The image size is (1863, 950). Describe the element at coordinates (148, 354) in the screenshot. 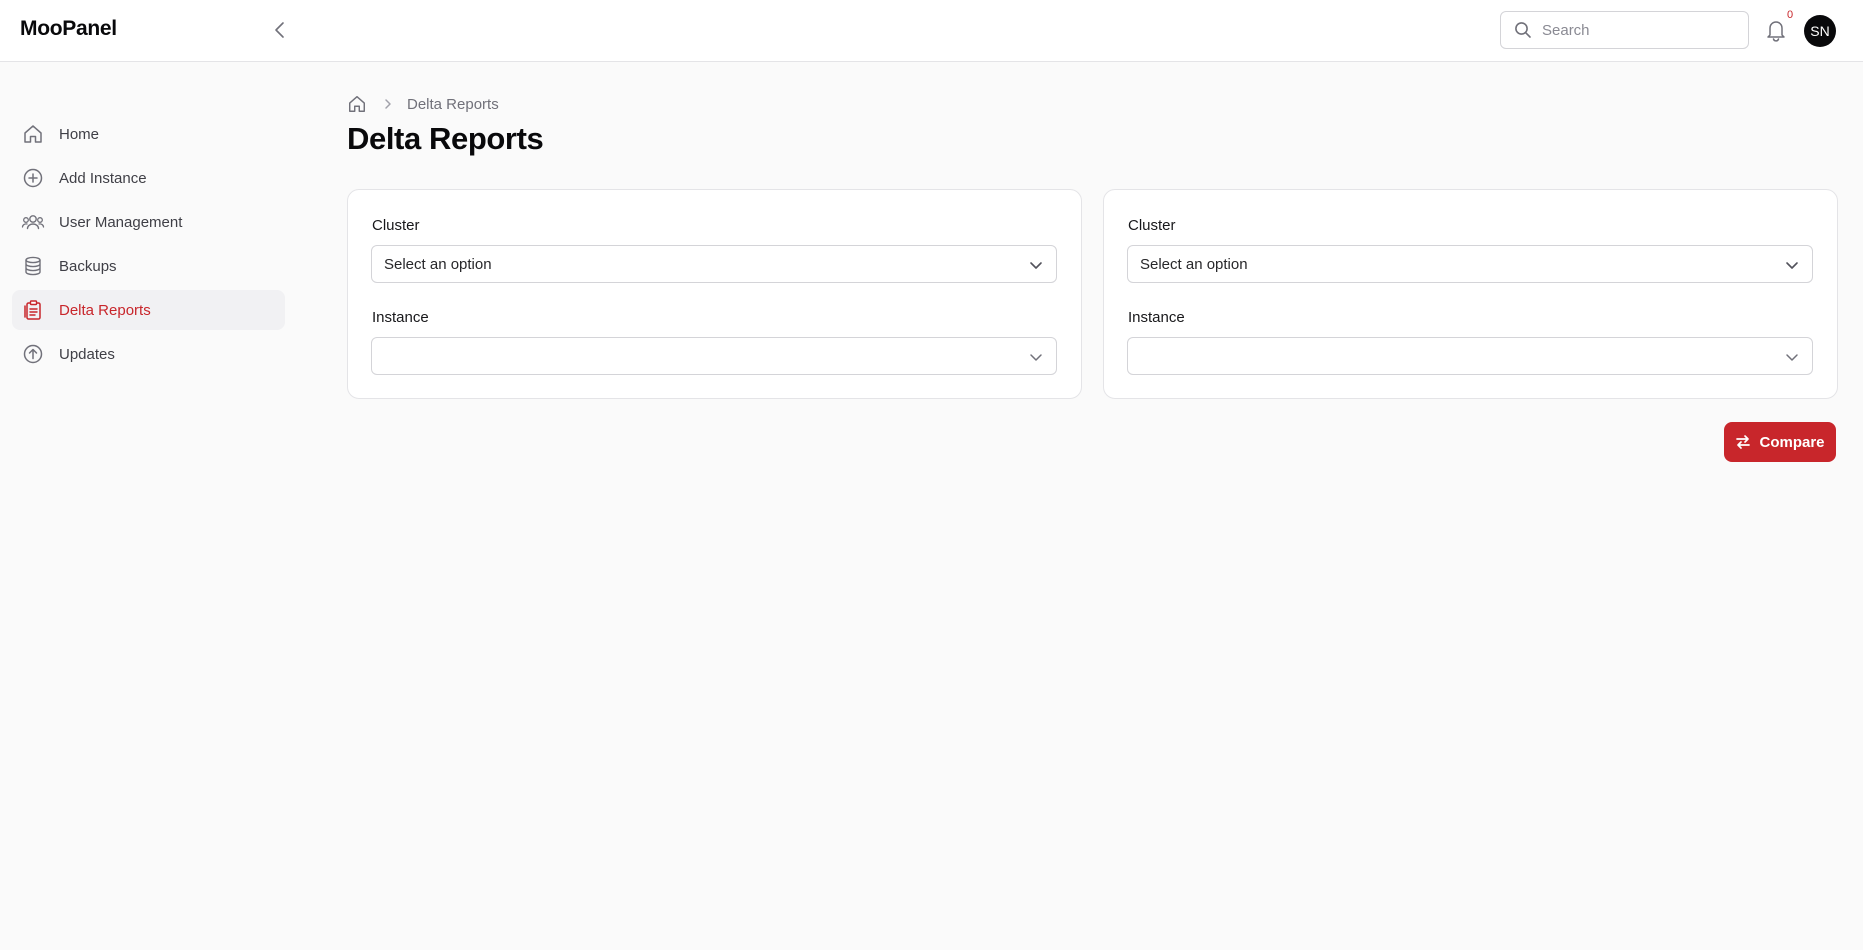

I see `sidebar-item-updates: Updates` at that location.